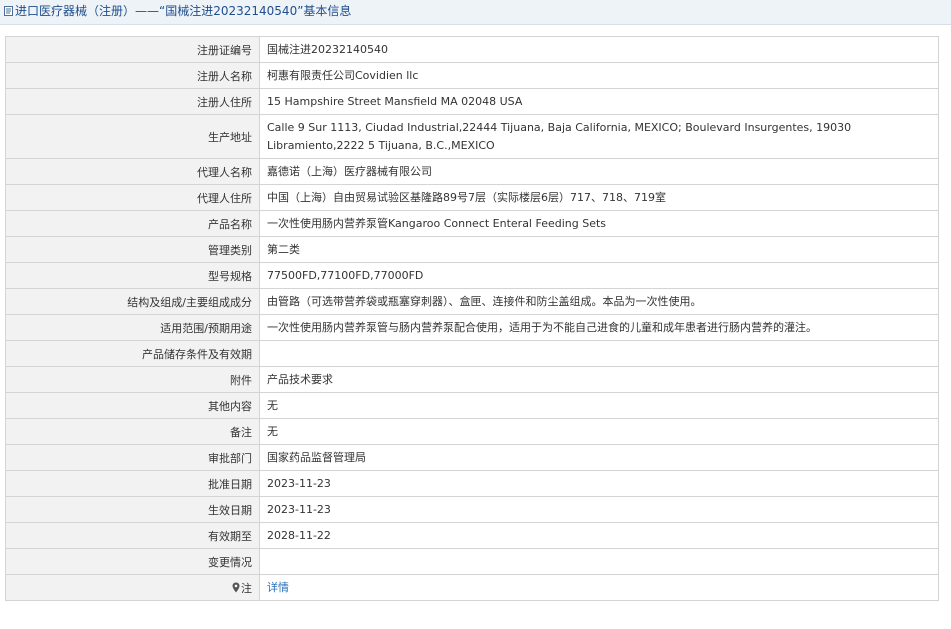 This screenshot has width=951, height=629. Describe the element at coordinates (132, 535) in the screenshot. I see `row-label: 有效期至` at that location.